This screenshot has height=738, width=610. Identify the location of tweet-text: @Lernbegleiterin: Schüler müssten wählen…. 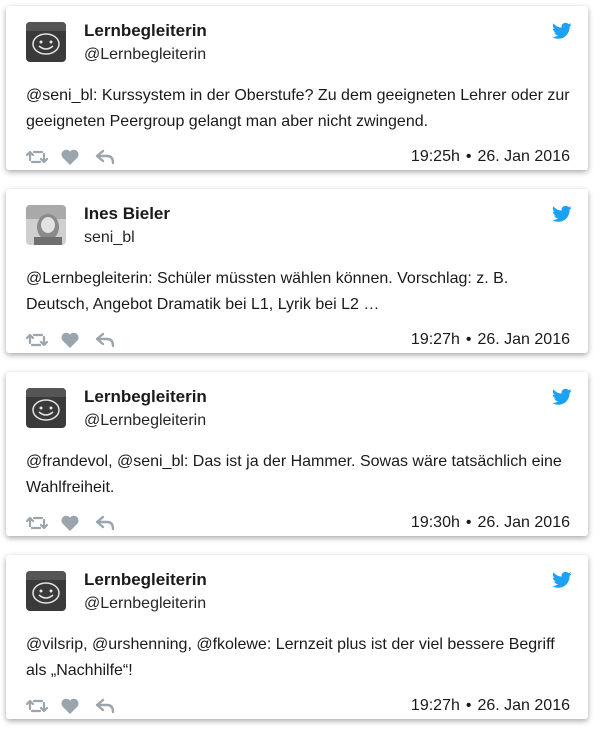
(267, 291).